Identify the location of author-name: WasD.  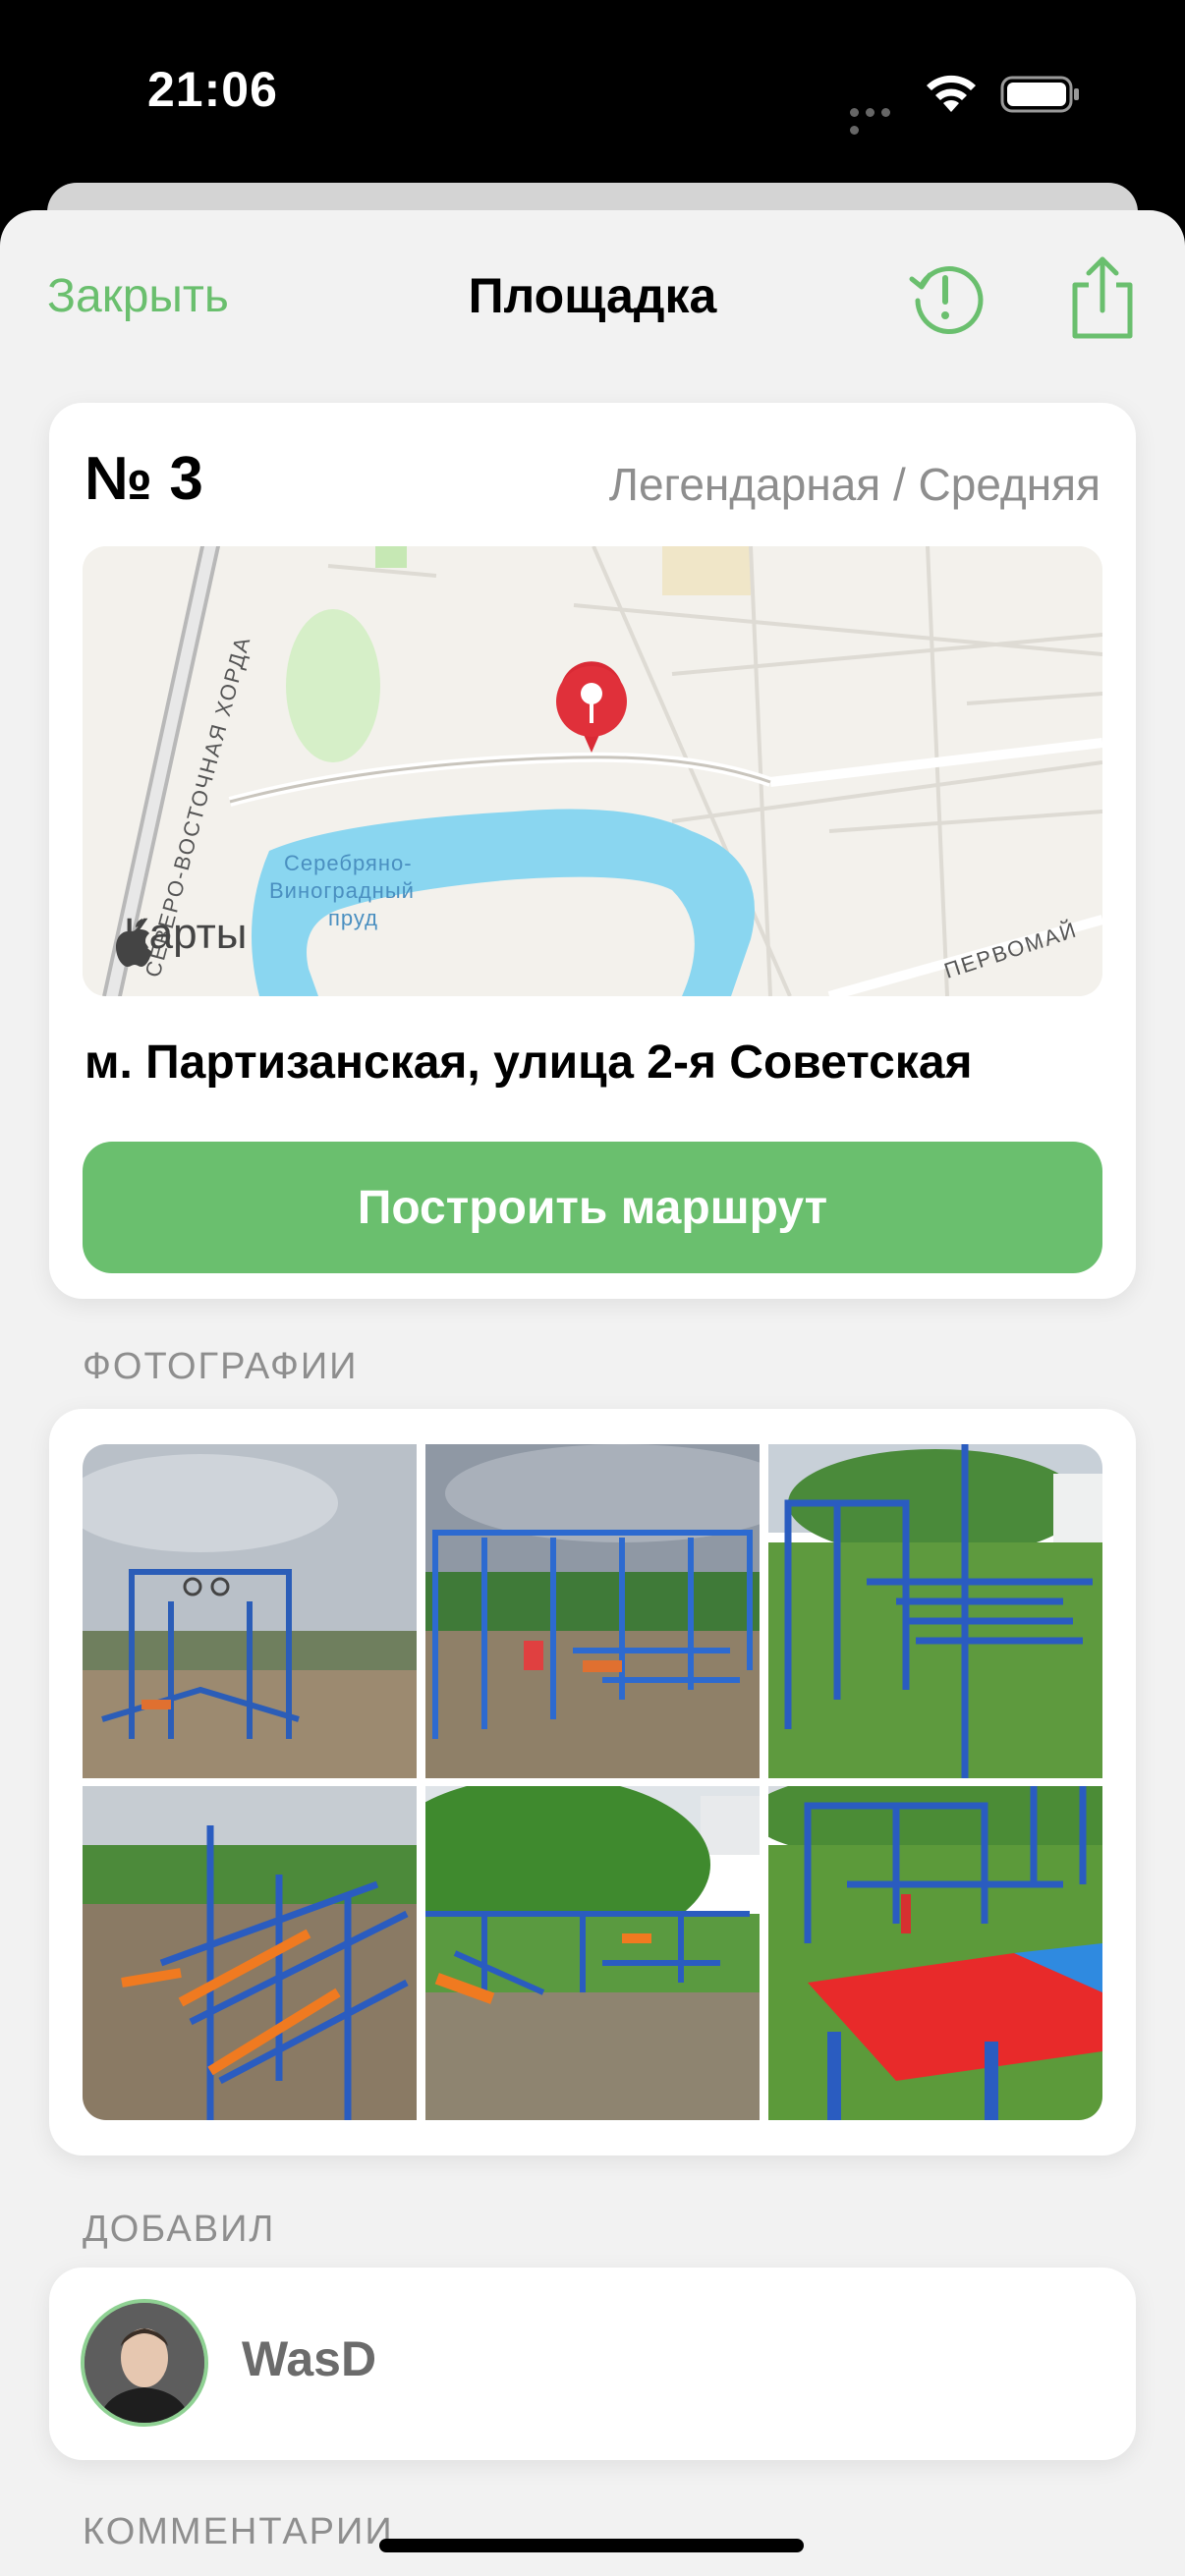
(310, 2358).